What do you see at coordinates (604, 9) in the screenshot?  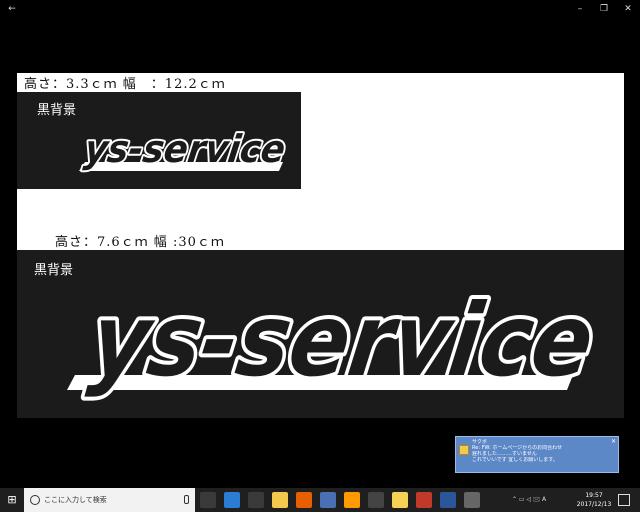 I see `maximize-button: ❐` at bounding box center [604, 9].